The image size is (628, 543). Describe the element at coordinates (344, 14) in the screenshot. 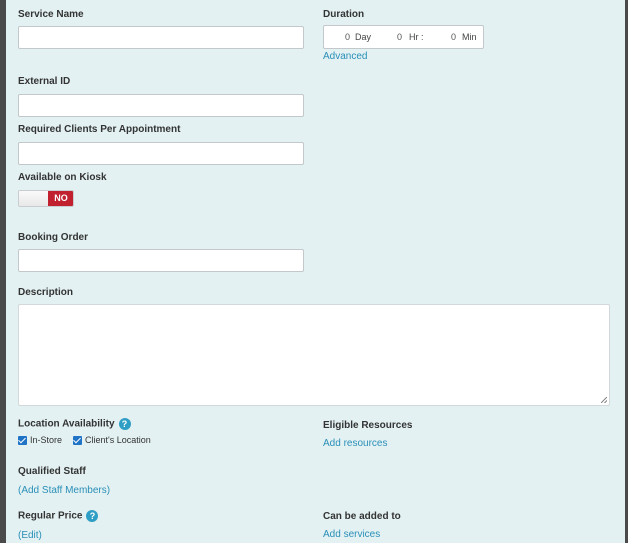

I see `duration-label: Duration` at that location.